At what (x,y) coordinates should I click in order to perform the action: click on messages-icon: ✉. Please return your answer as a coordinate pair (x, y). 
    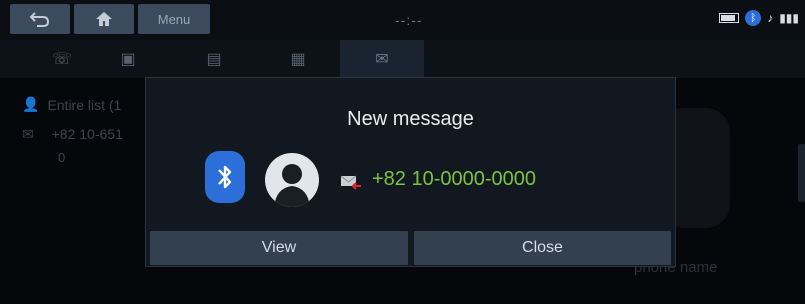
    Looking at the image, I should click on (382, 59).